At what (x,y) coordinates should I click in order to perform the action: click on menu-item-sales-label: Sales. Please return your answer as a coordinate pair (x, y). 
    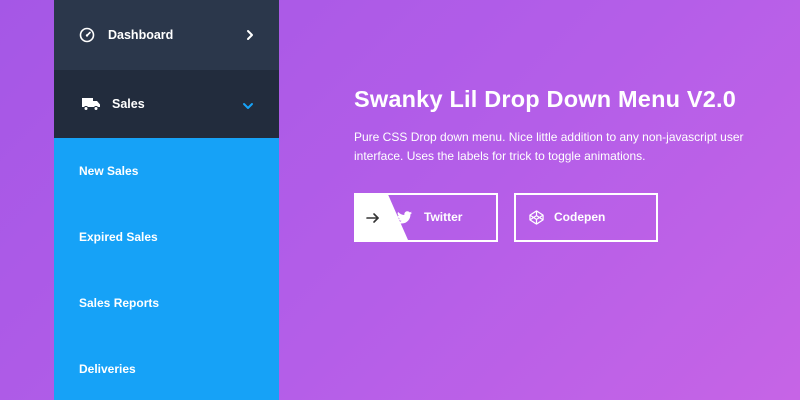
    Looking at the image, I should click on (128, 104).